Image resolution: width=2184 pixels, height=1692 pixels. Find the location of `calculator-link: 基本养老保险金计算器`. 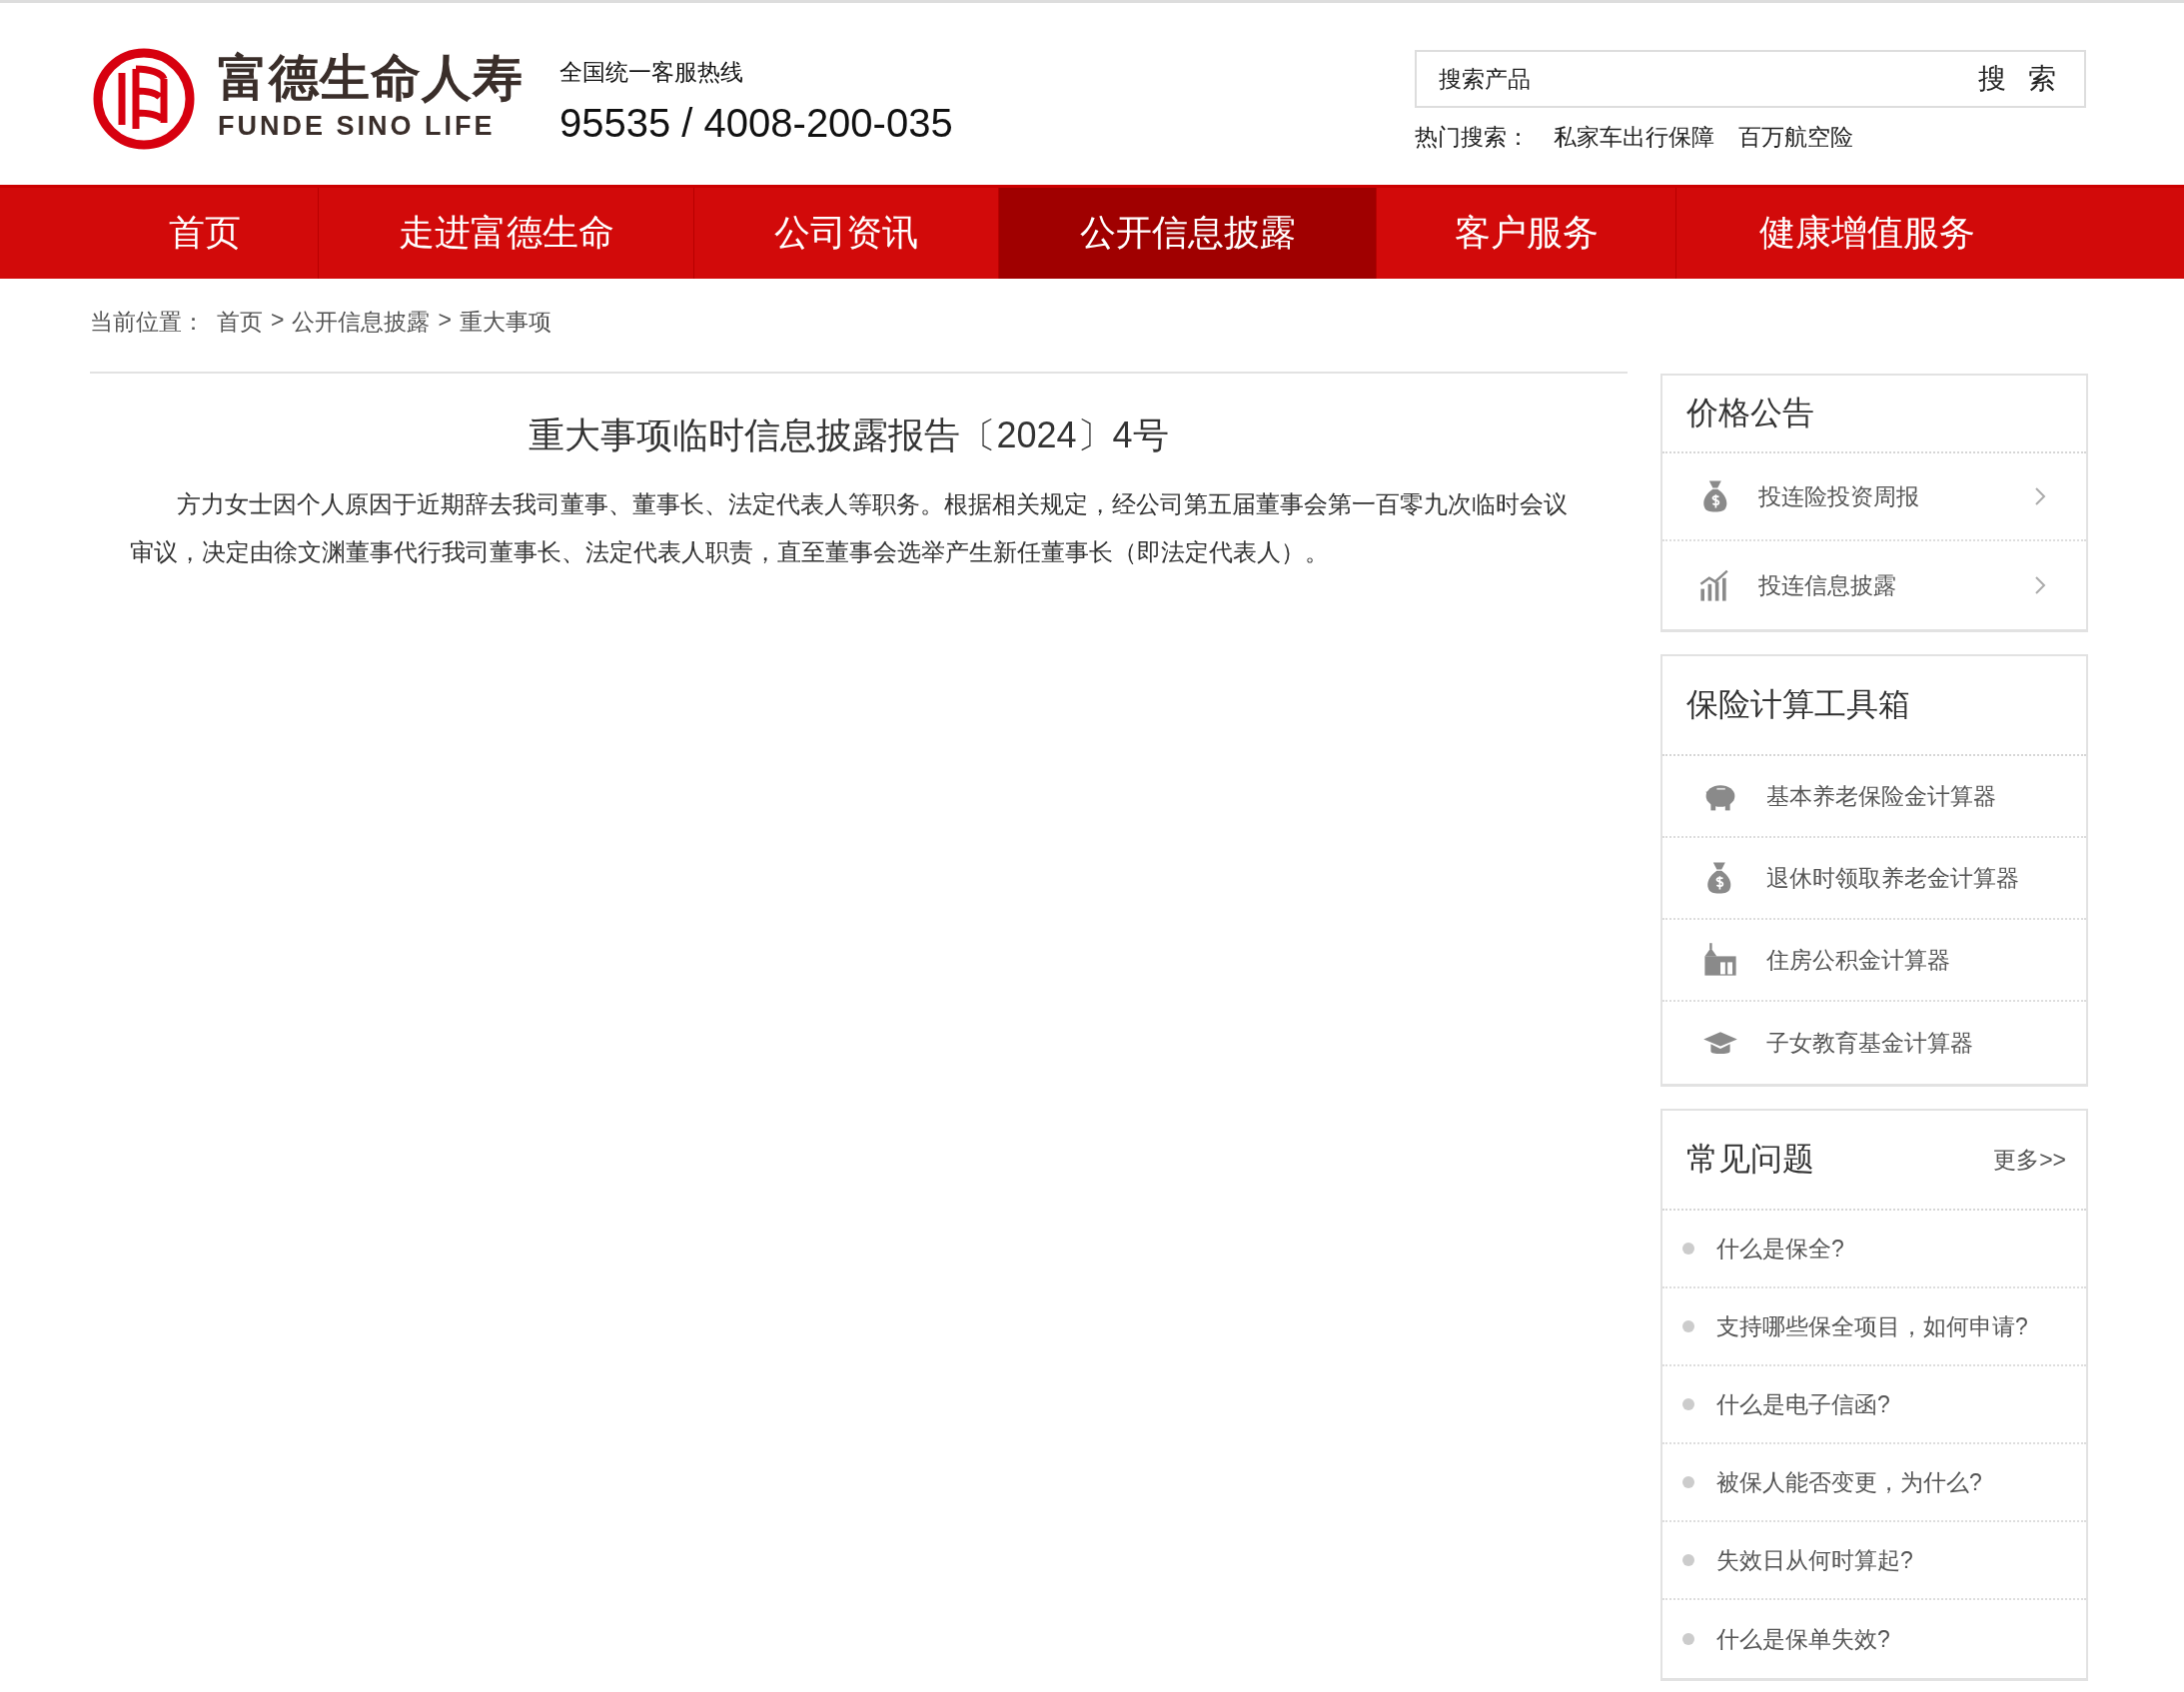

calculator-link: 基本养老保险金计算器 is located at coordinates (1874, 797).